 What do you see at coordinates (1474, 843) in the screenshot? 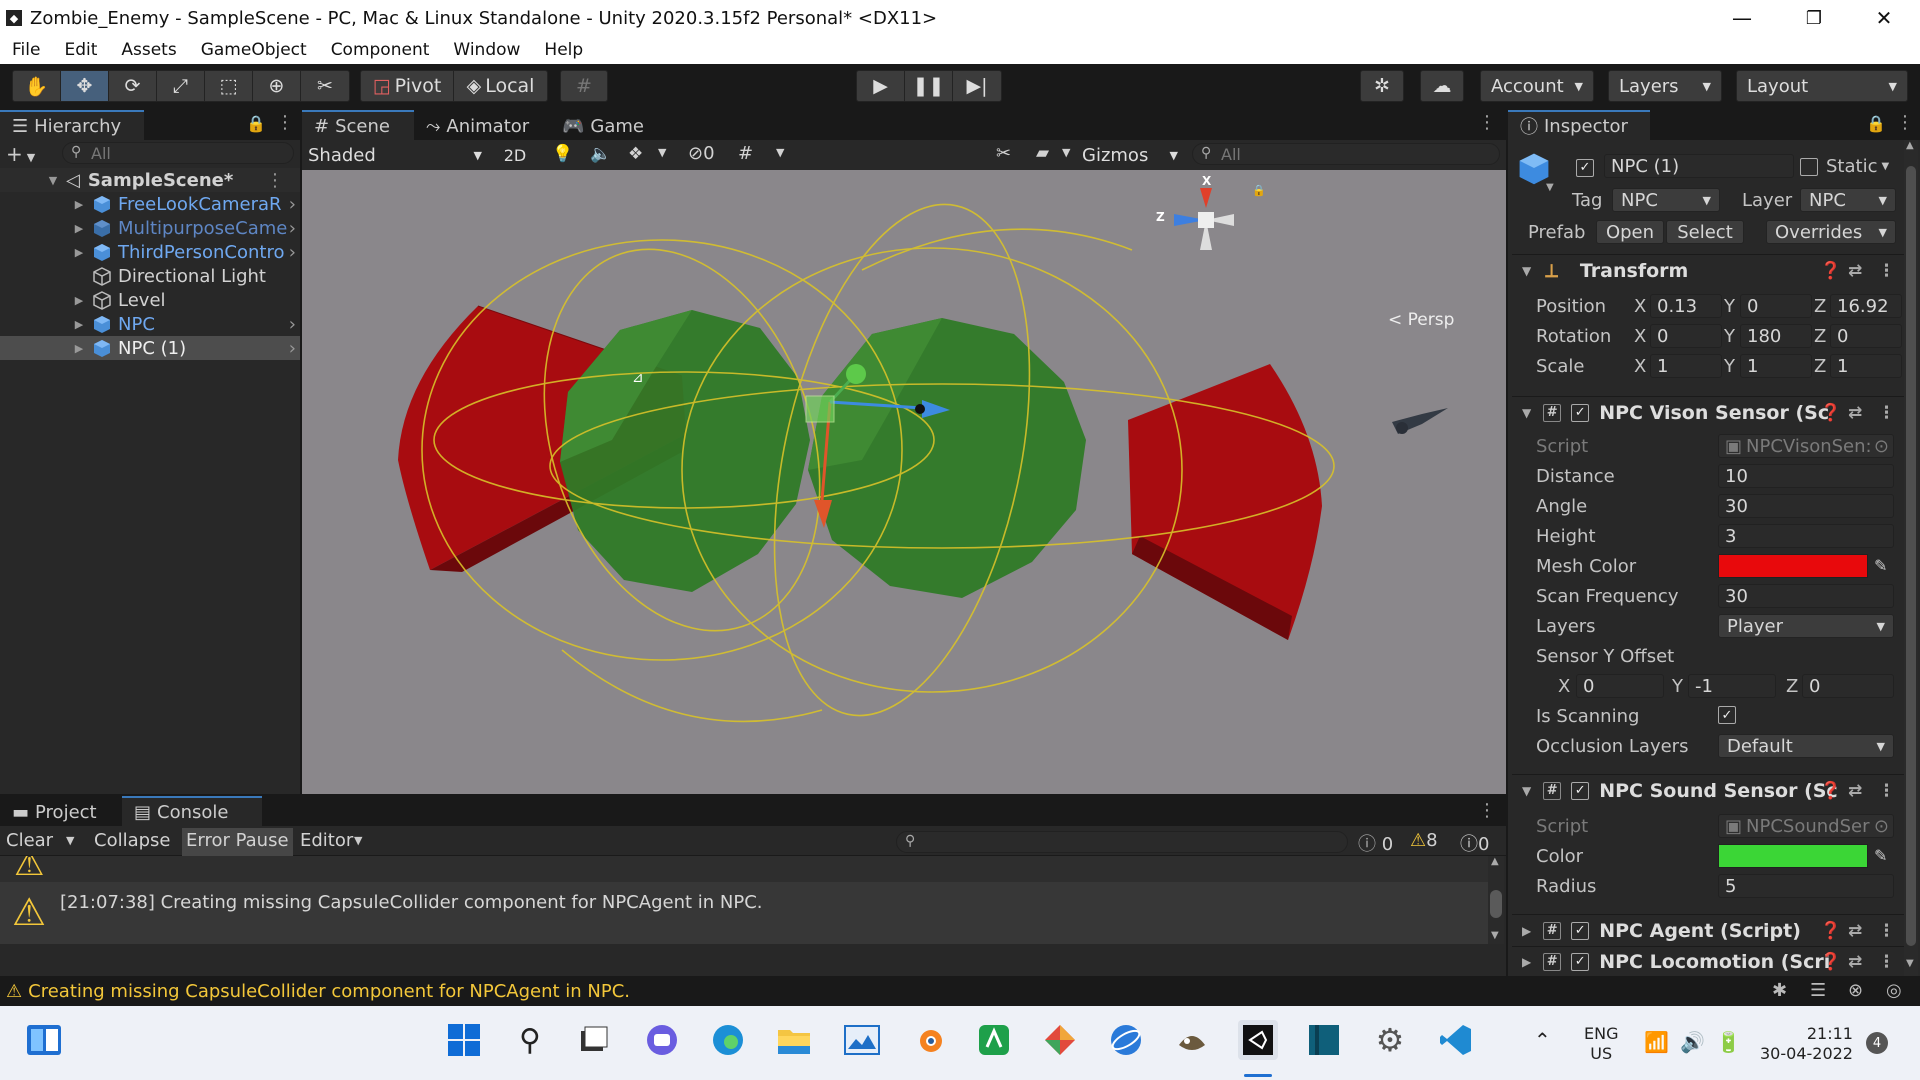
I see `error-count: ⓘ0` at bounding box center [1474, 843].